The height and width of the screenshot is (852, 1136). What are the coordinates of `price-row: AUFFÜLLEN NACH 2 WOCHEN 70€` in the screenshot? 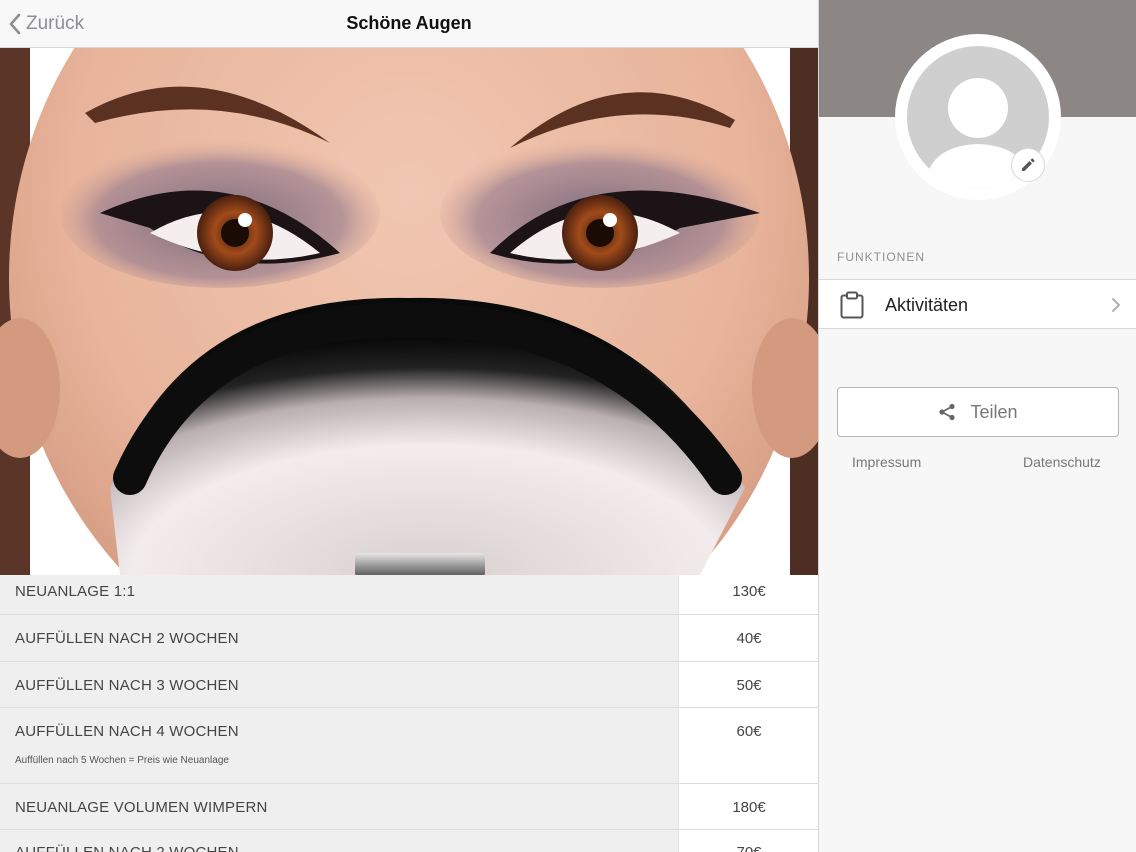 It's located at (409, 841).